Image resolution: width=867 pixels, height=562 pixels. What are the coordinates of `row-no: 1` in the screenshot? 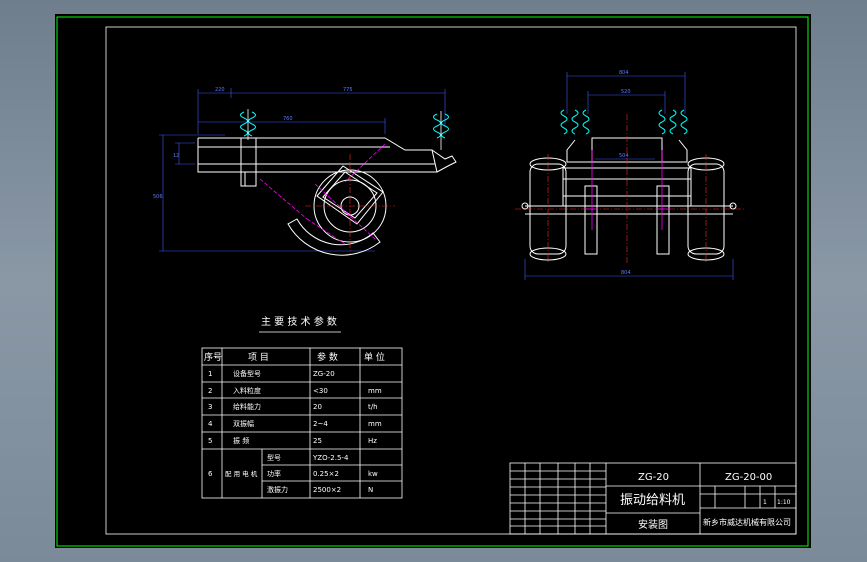 It's located at (210, 374).